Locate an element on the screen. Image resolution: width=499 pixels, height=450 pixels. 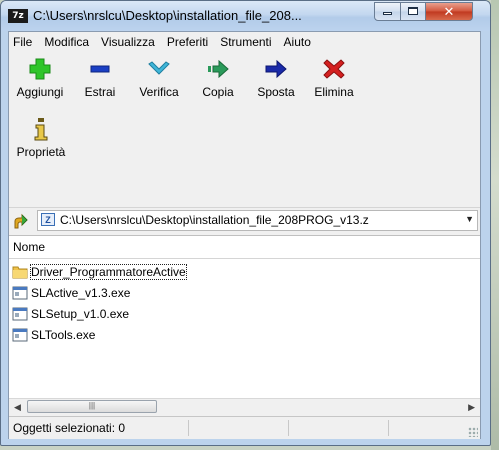
move-button: Sposta is located at coordinates (276, 78).